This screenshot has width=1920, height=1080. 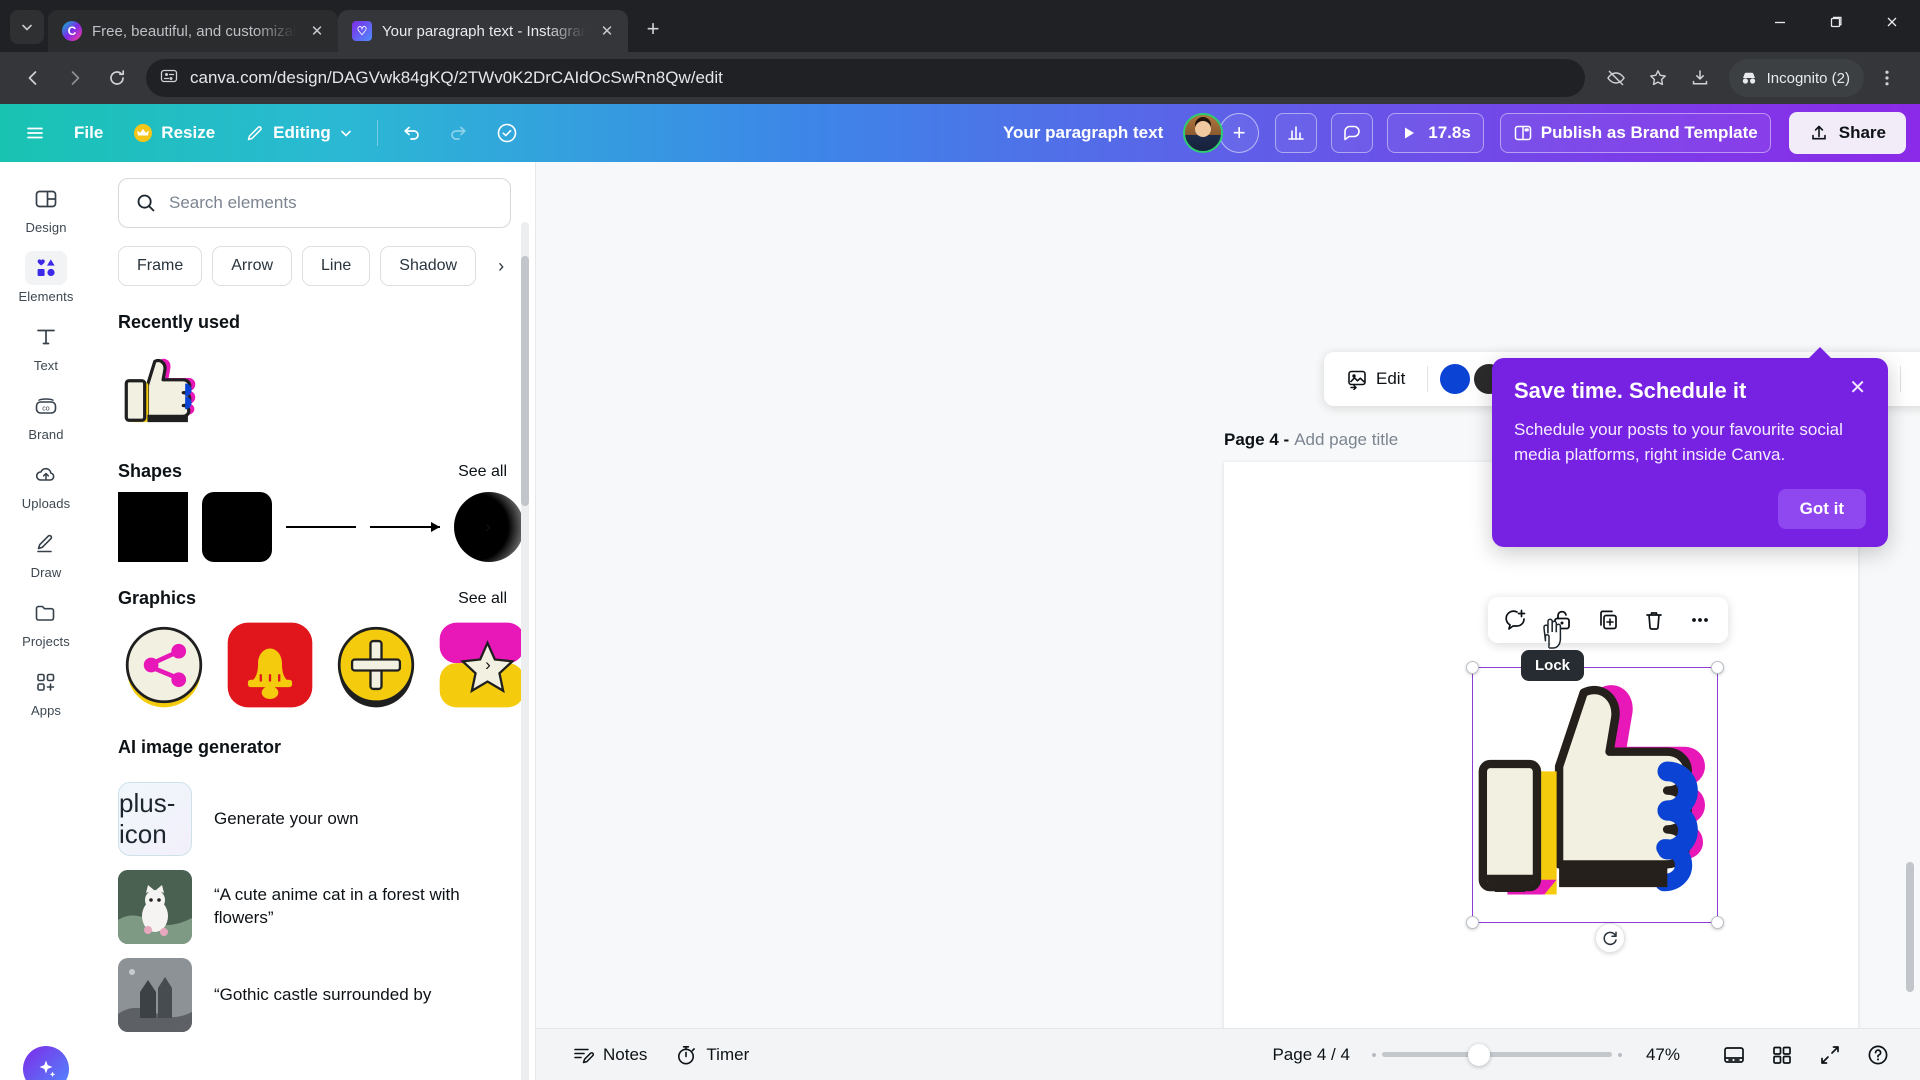 What do you see at coordinates (1892, 22) in the screenshot?
I see `close-icon` at bounding box center [1892, 22].